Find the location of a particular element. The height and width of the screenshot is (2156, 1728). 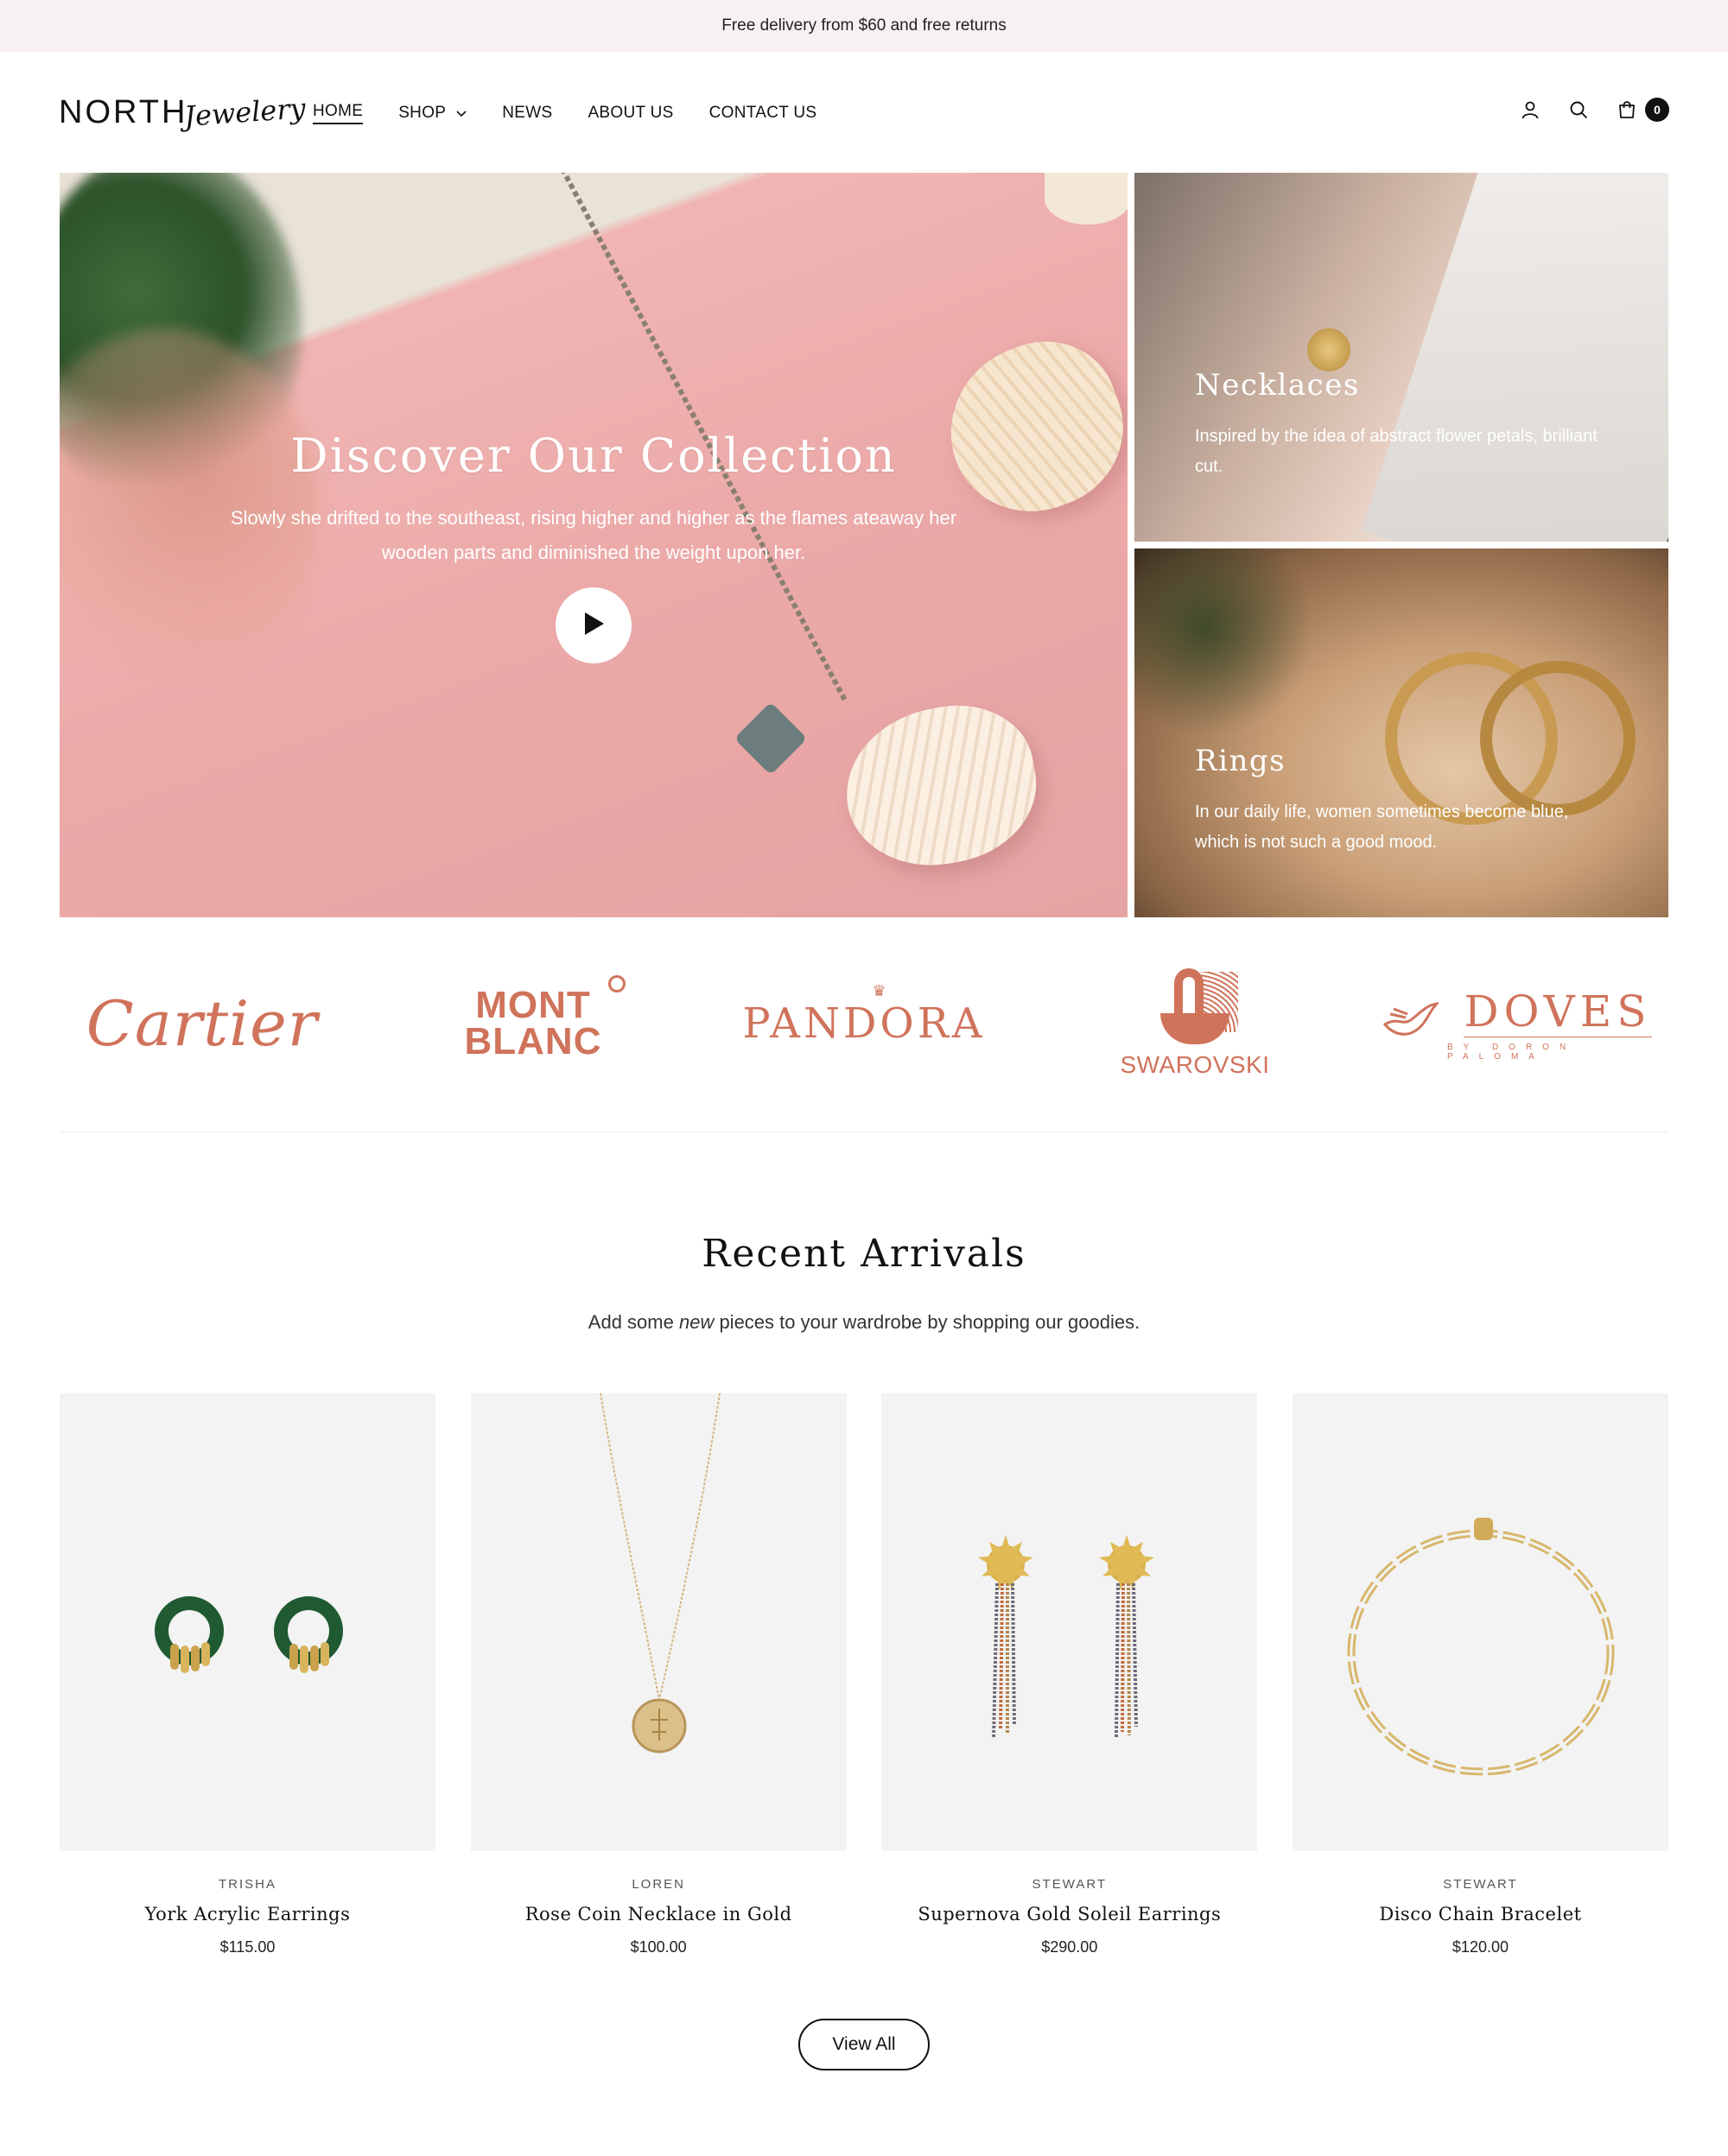

brand-logo-mont-blanc: MONT BLANC is located at coordinates (533, 1024).